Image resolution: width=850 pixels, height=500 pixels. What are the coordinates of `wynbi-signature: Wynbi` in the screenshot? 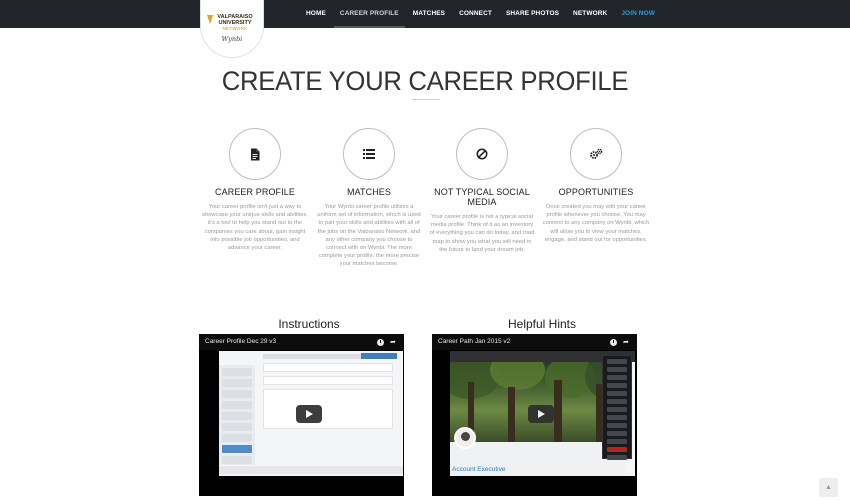 It's located at (232, 39).